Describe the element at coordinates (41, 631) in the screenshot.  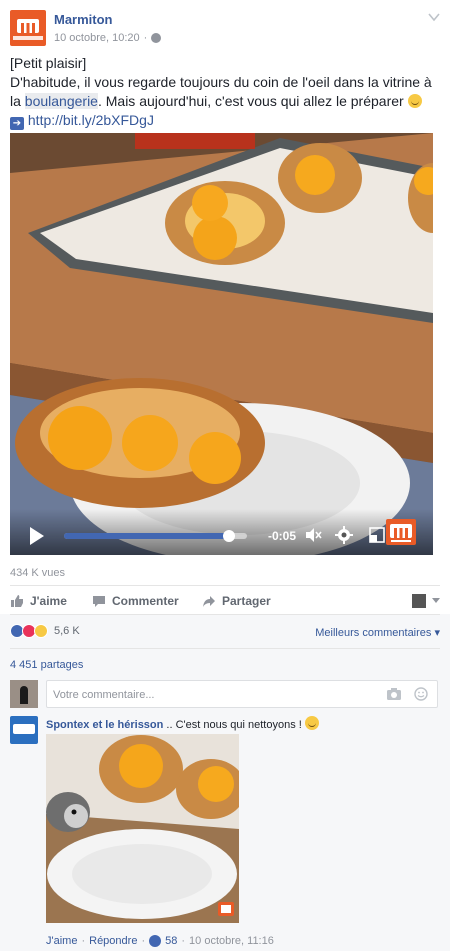
I see `wow-reaction-icon` at that location.